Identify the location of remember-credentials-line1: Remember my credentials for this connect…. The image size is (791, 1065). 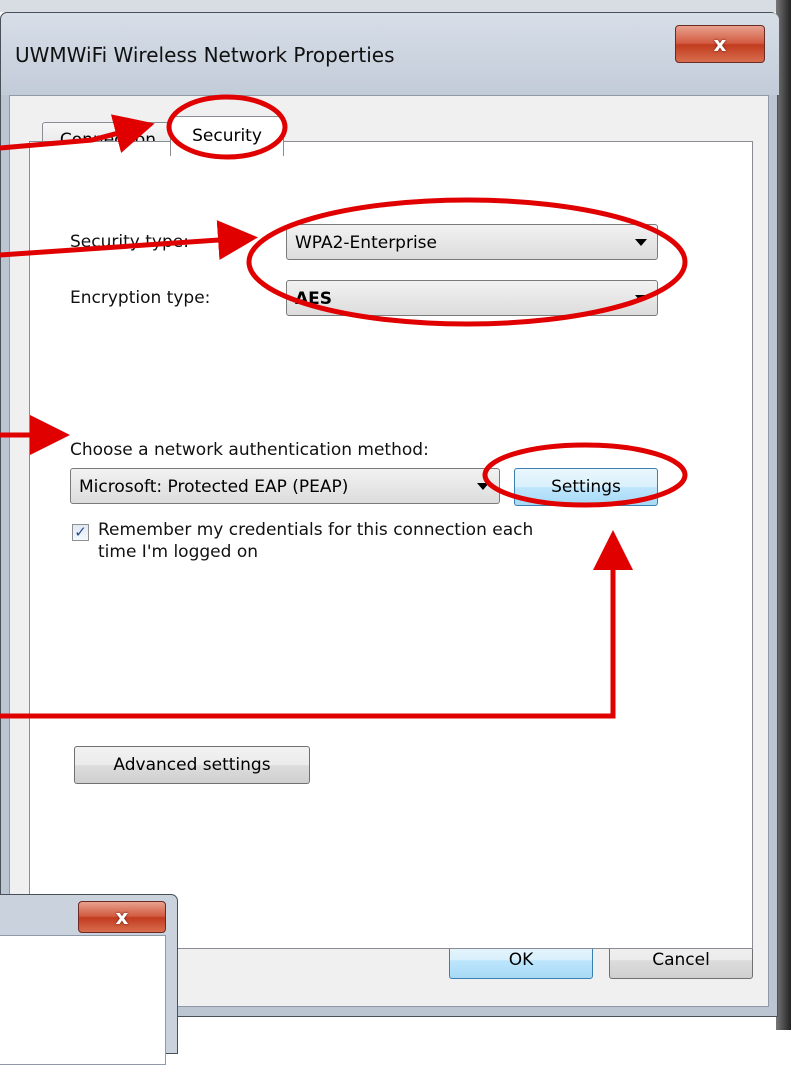
(316, 530).